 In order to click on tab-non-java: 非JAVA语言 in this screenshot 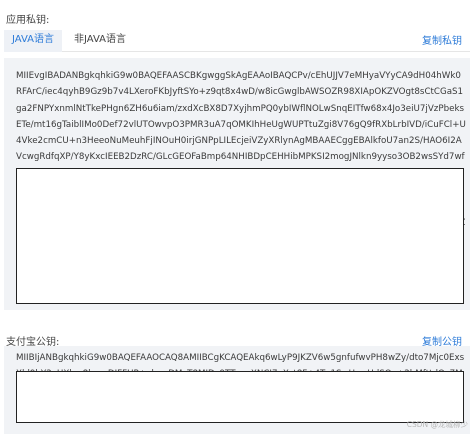, I will do `click(100, 41)`.